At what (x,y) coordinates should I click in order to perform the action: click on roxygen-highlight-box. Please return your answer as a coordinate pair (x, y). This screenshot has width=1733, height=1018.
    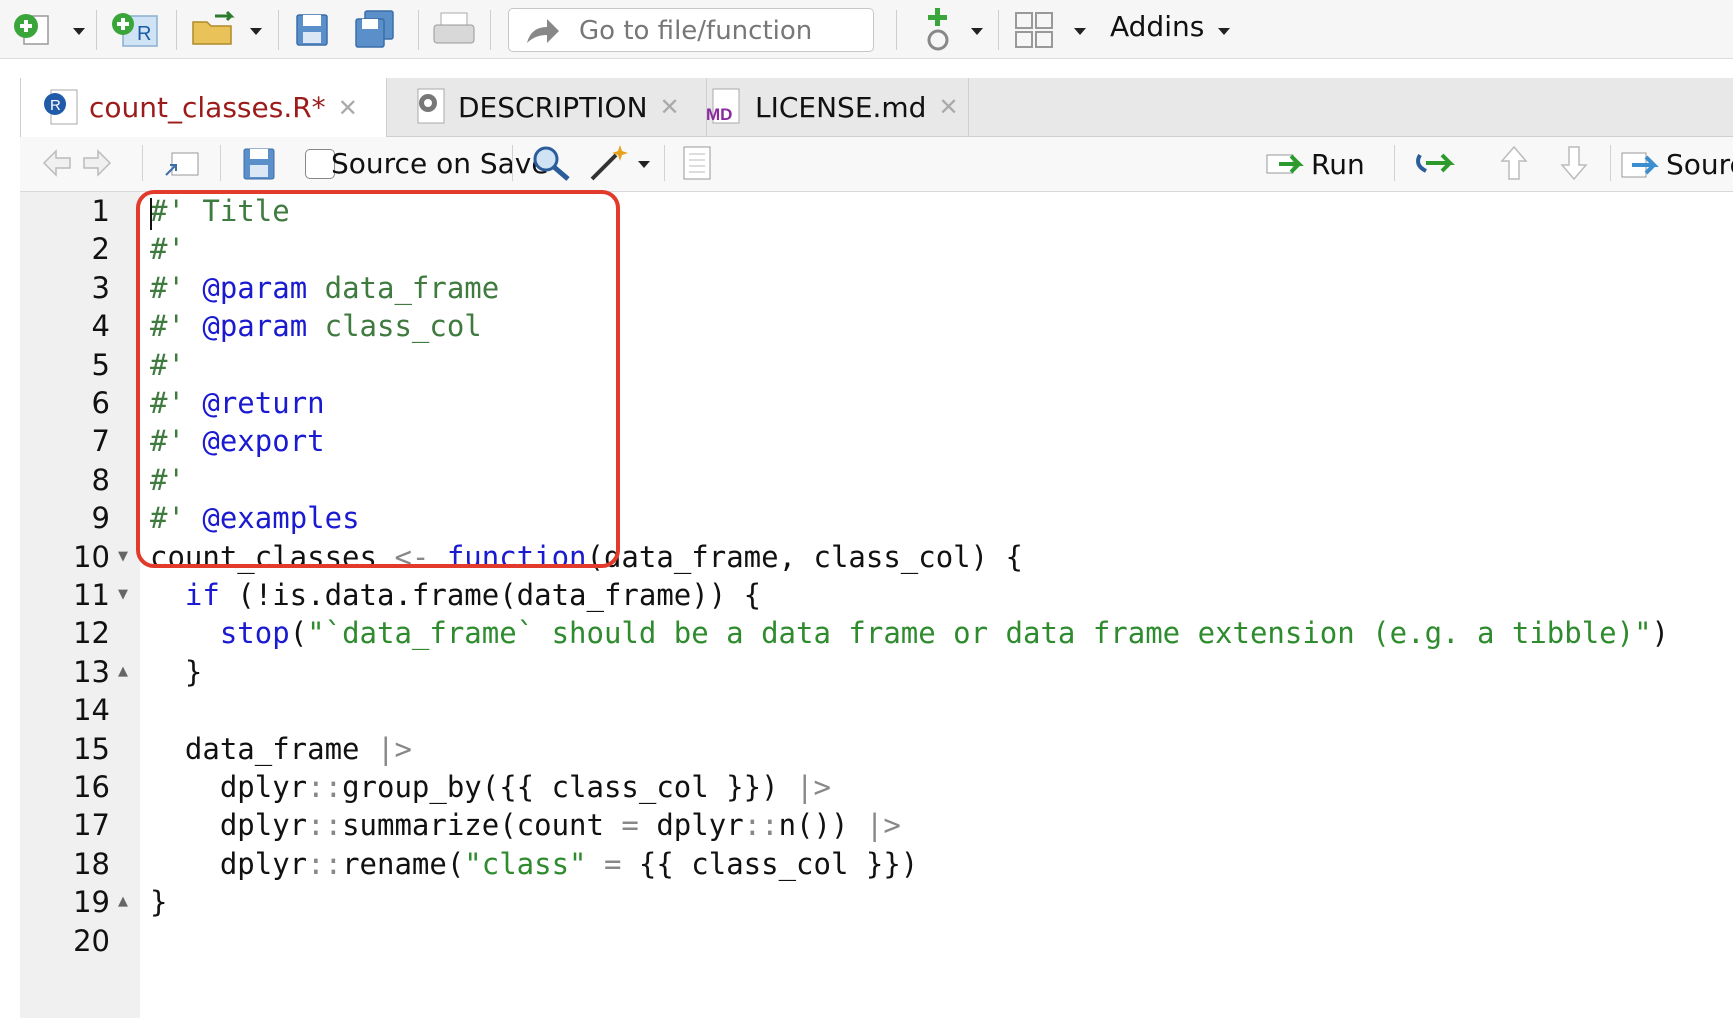
    Looking at the image, I should click on (378, 379).